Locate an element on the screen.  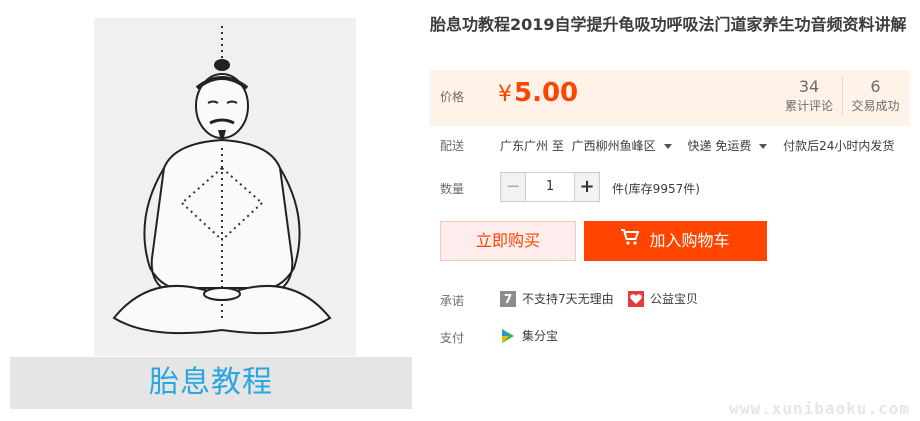
quantity-stepper: − 1 + is located at coordinates (550, 187).